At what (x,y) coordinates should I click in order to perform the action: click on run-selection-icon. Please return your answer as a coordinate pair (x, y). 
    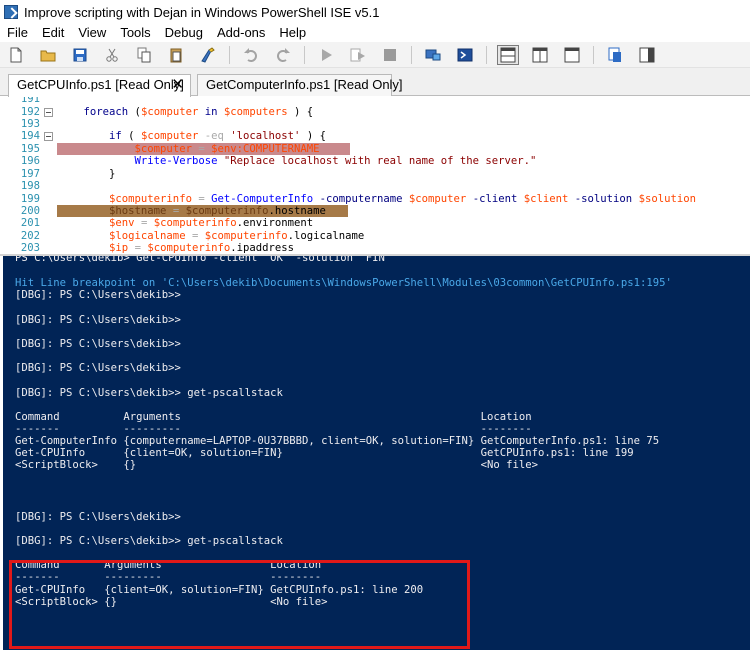
    Looking at the image, I should click on (358, 55).